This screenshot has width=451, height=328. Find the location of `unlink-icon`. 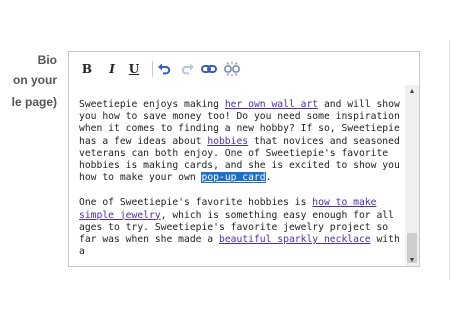

unlink-icon is located at coordinates (232, 69).